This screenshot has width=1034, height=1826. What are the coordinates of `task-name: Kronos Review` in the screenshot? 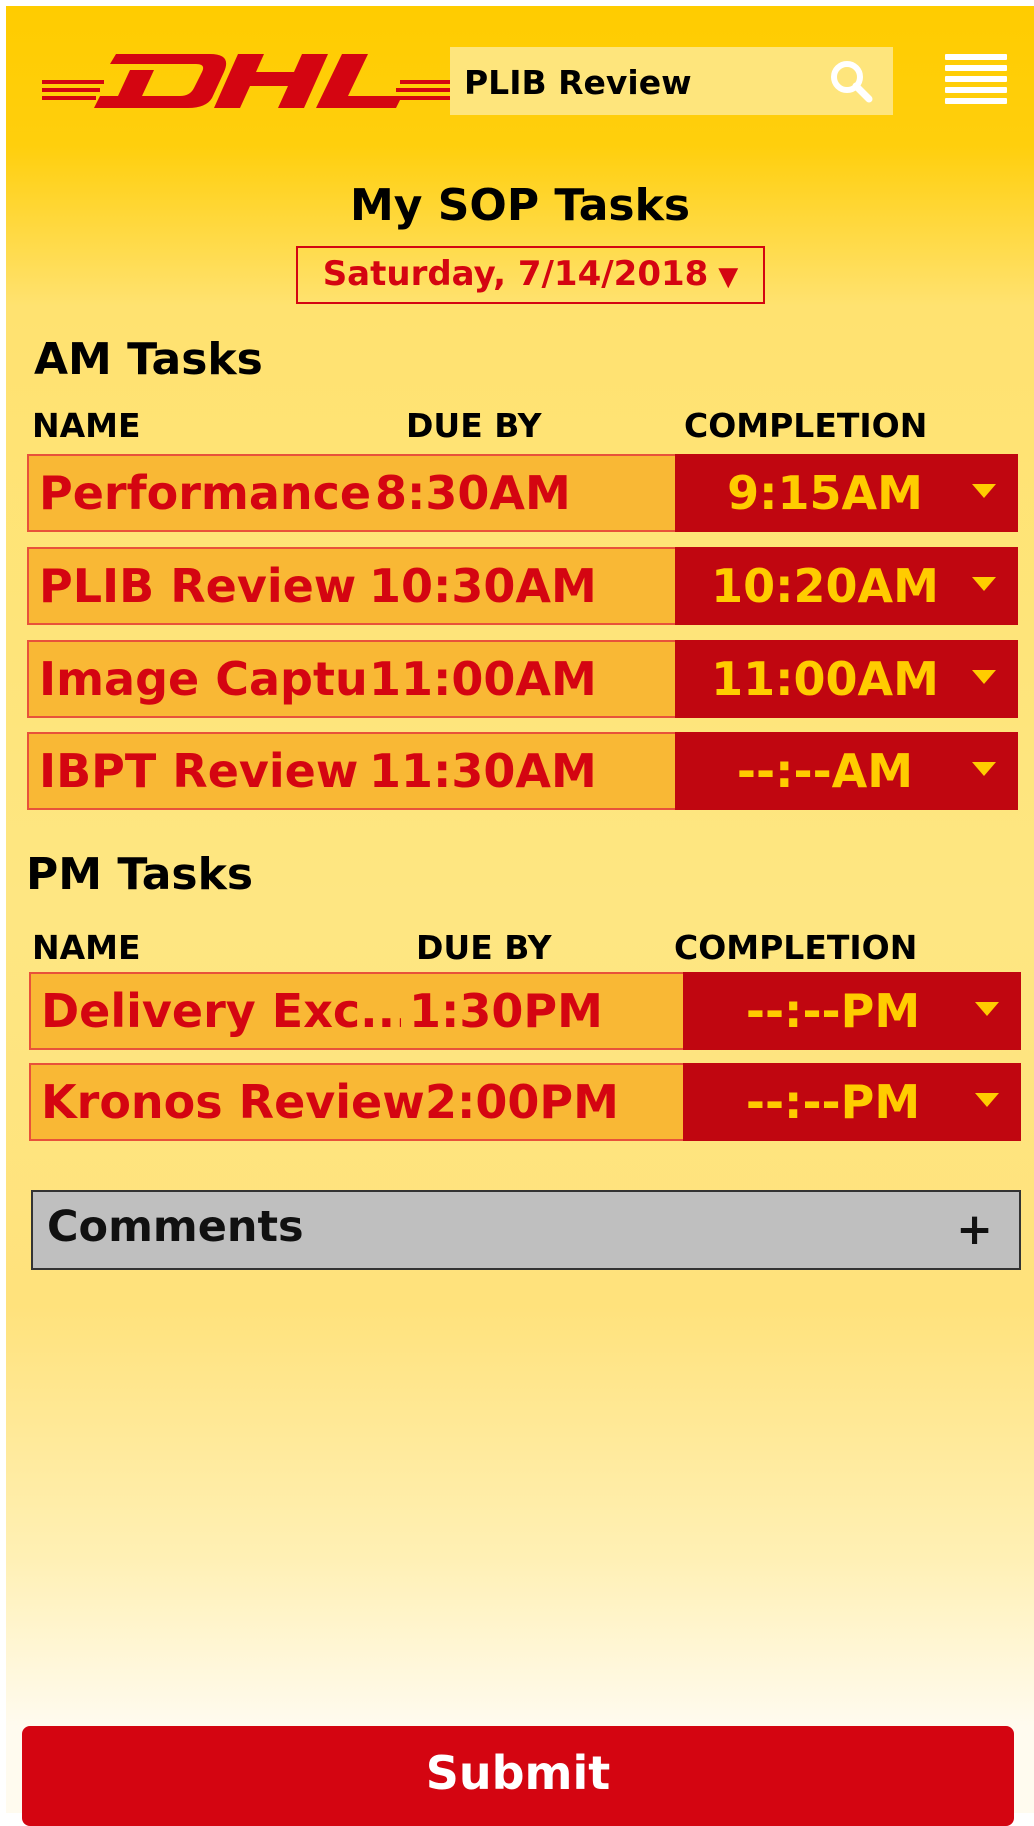 It's located at (233, 1102).